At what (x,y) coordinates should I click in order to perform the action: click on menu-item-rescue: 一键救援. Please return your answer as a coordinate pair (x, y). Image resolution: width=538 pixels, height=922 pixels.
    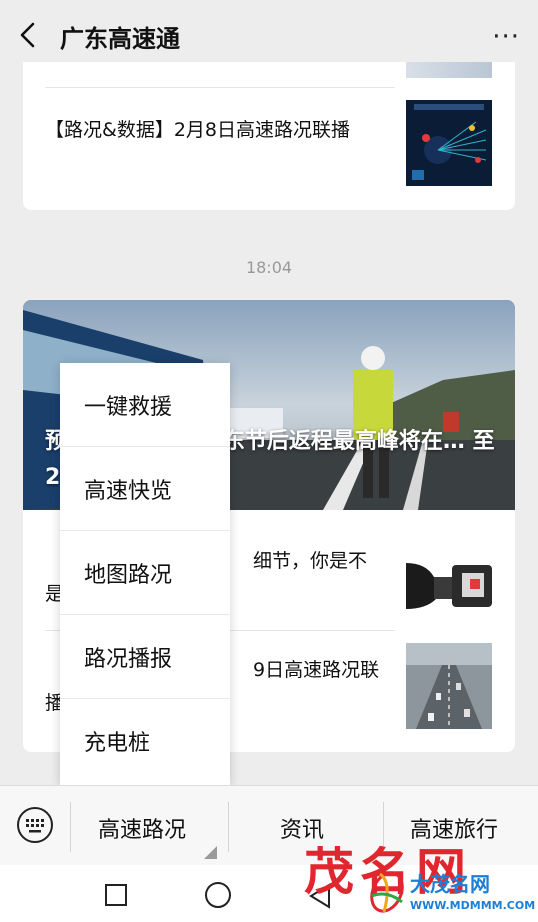
    Looking at the image, I should click on (145, 405).